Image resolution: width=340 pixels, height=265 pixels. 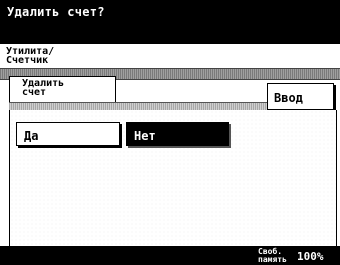 What do you see at coordinates (310, 256) in the screenshot?
I see `free-memory-value: 100%` at bounding box center [310, 256].